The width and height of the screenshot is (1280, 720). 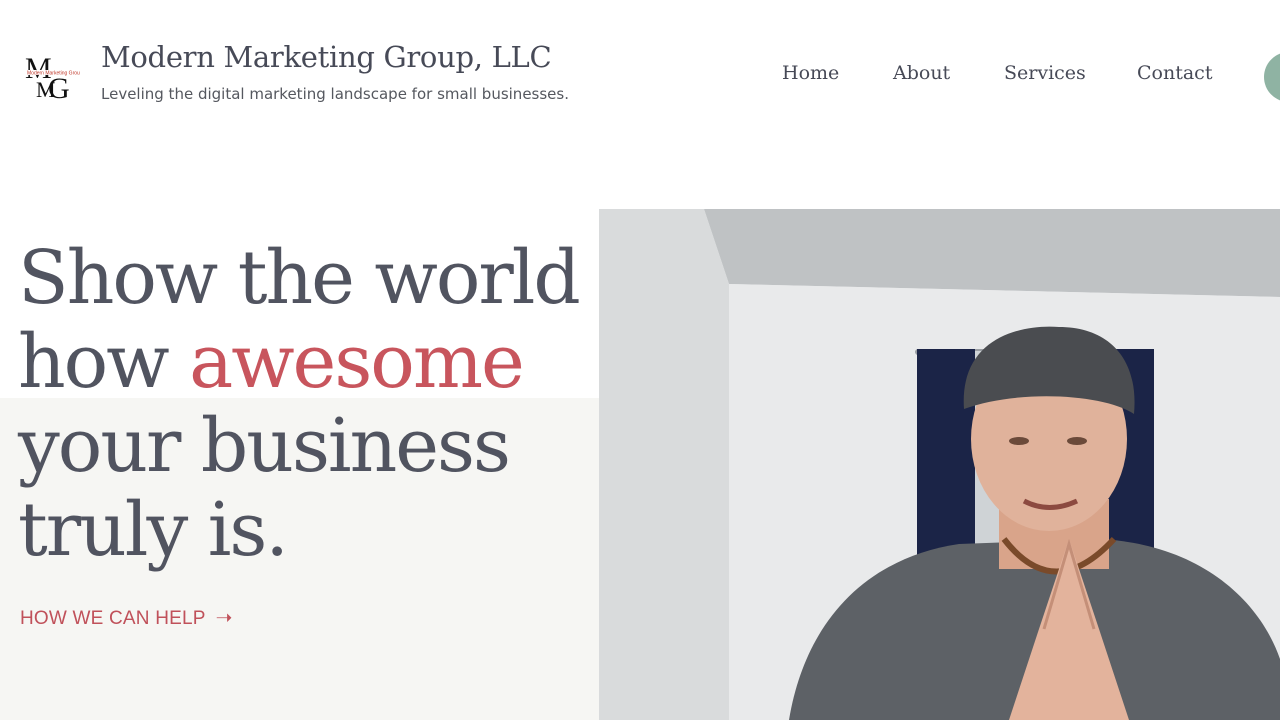 I want to click on hero-line-3: your business, so click(x=264, y=446).